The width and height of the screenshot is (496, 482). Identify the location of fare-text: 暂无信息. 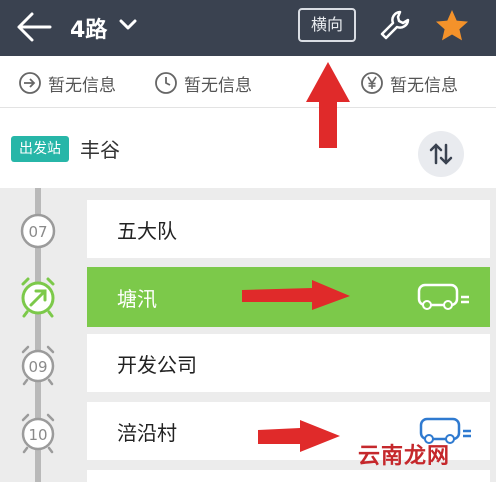
(424, 85).